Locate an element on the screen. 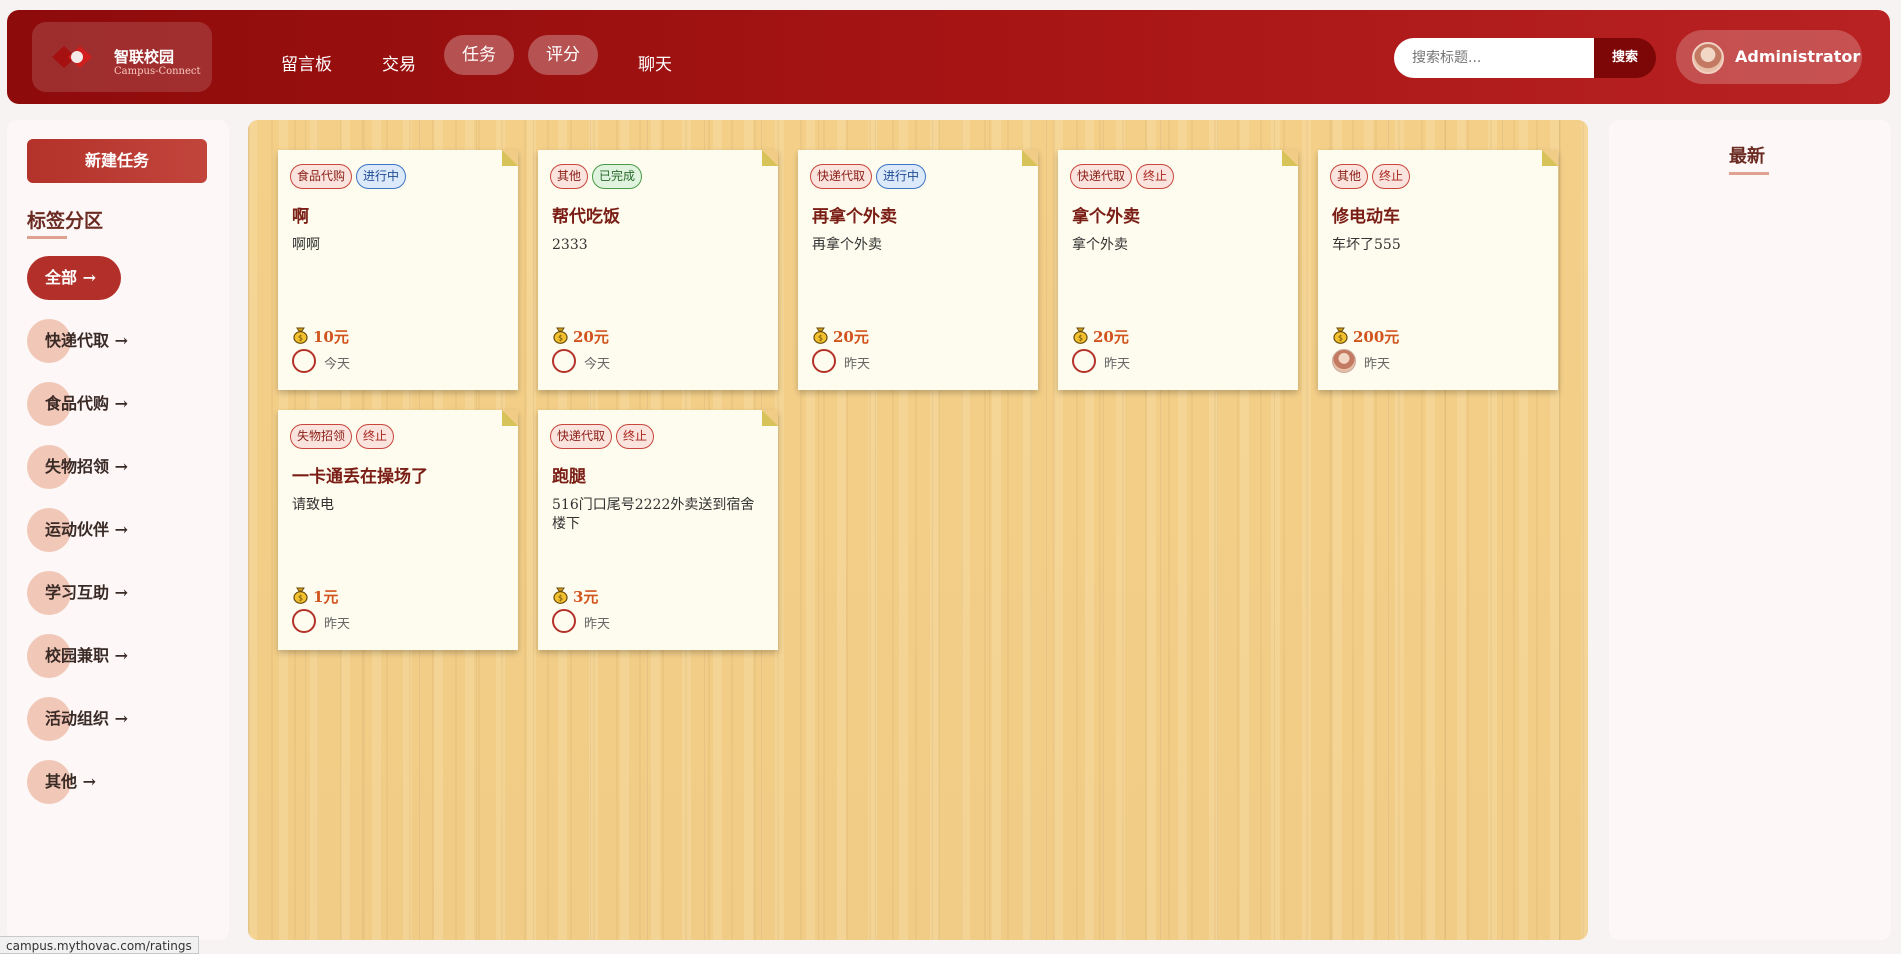  task-title: 拿个外卖 is located at coordinates (1106, 217).